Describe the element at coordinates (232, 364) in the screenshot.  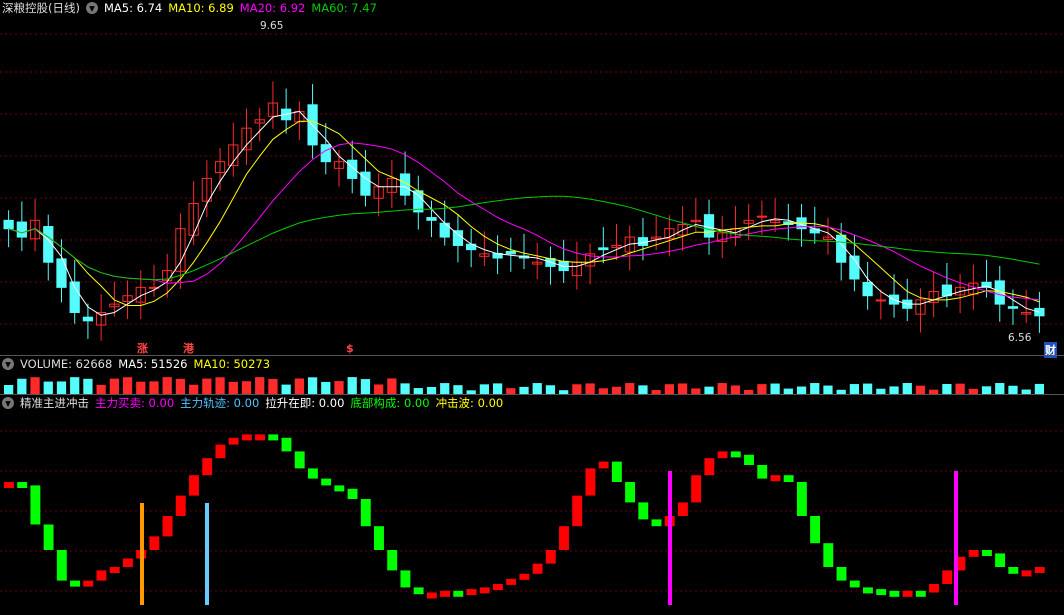
I see `volume-ma10: MA10: 50273` at that location.